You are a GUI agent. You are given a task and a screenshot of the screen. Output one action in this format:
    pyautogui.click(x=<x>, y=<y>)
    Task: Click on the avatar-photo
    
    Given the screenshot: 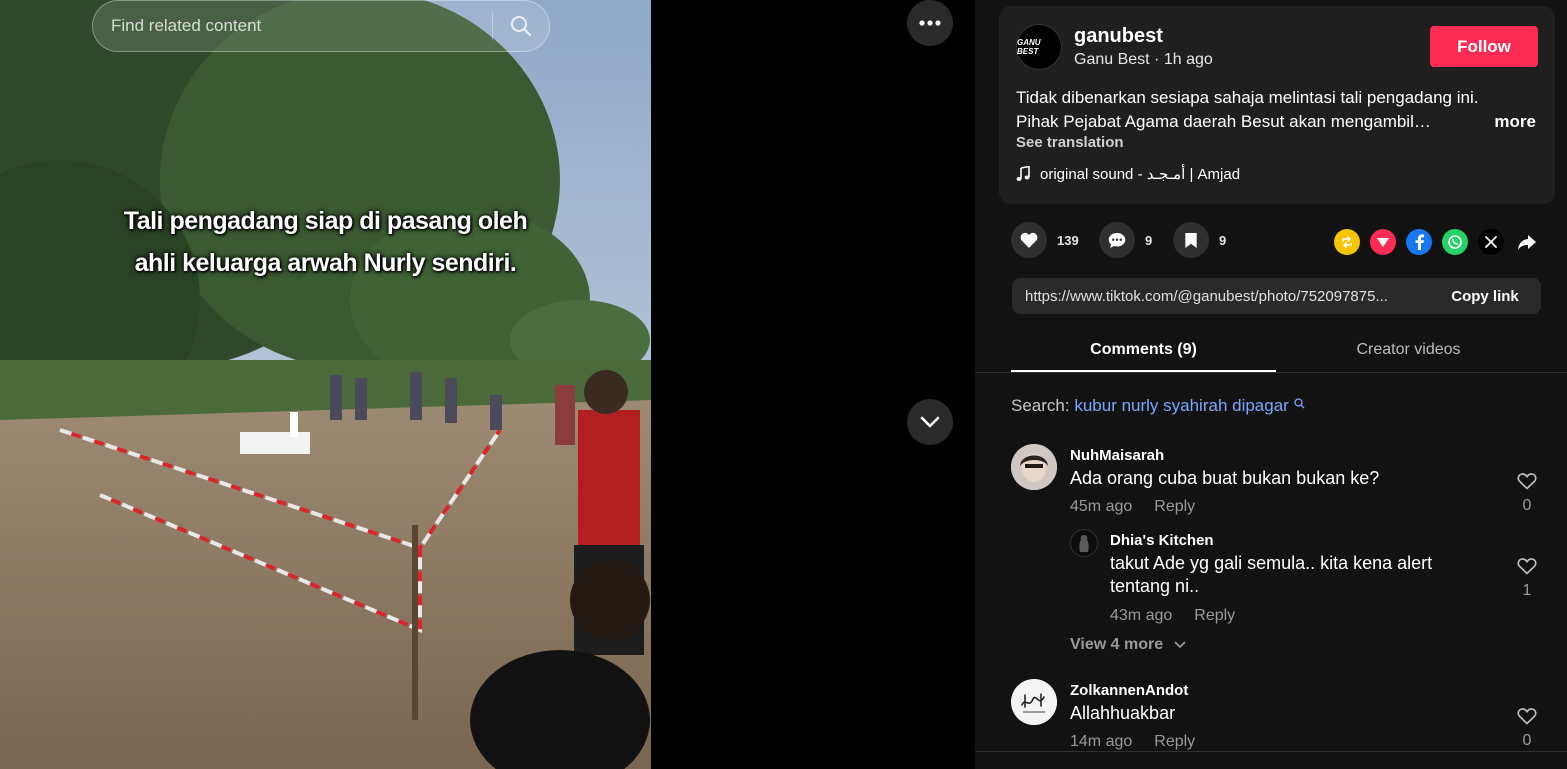 What is the action you would take?
    pyautogui.click(x=1034, y=467)
    